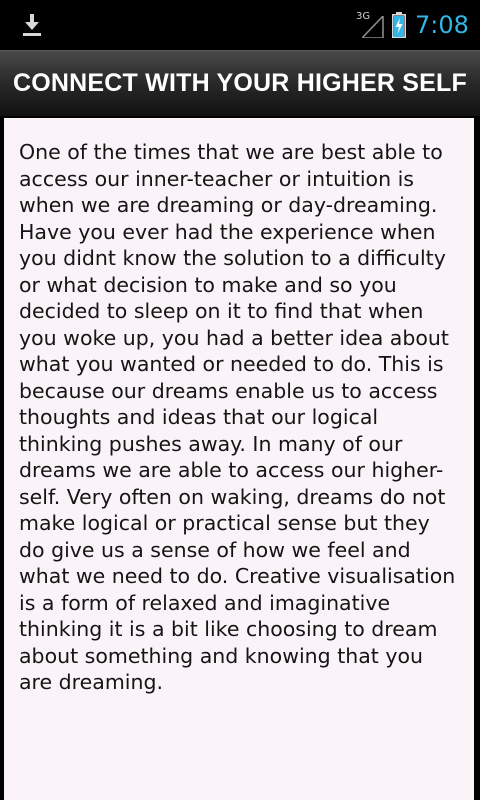 This screenshot has height=800, width=480. I want to click on page-title: CONNECT WITH YOUR HIGHER SELF, so click(240, 83).